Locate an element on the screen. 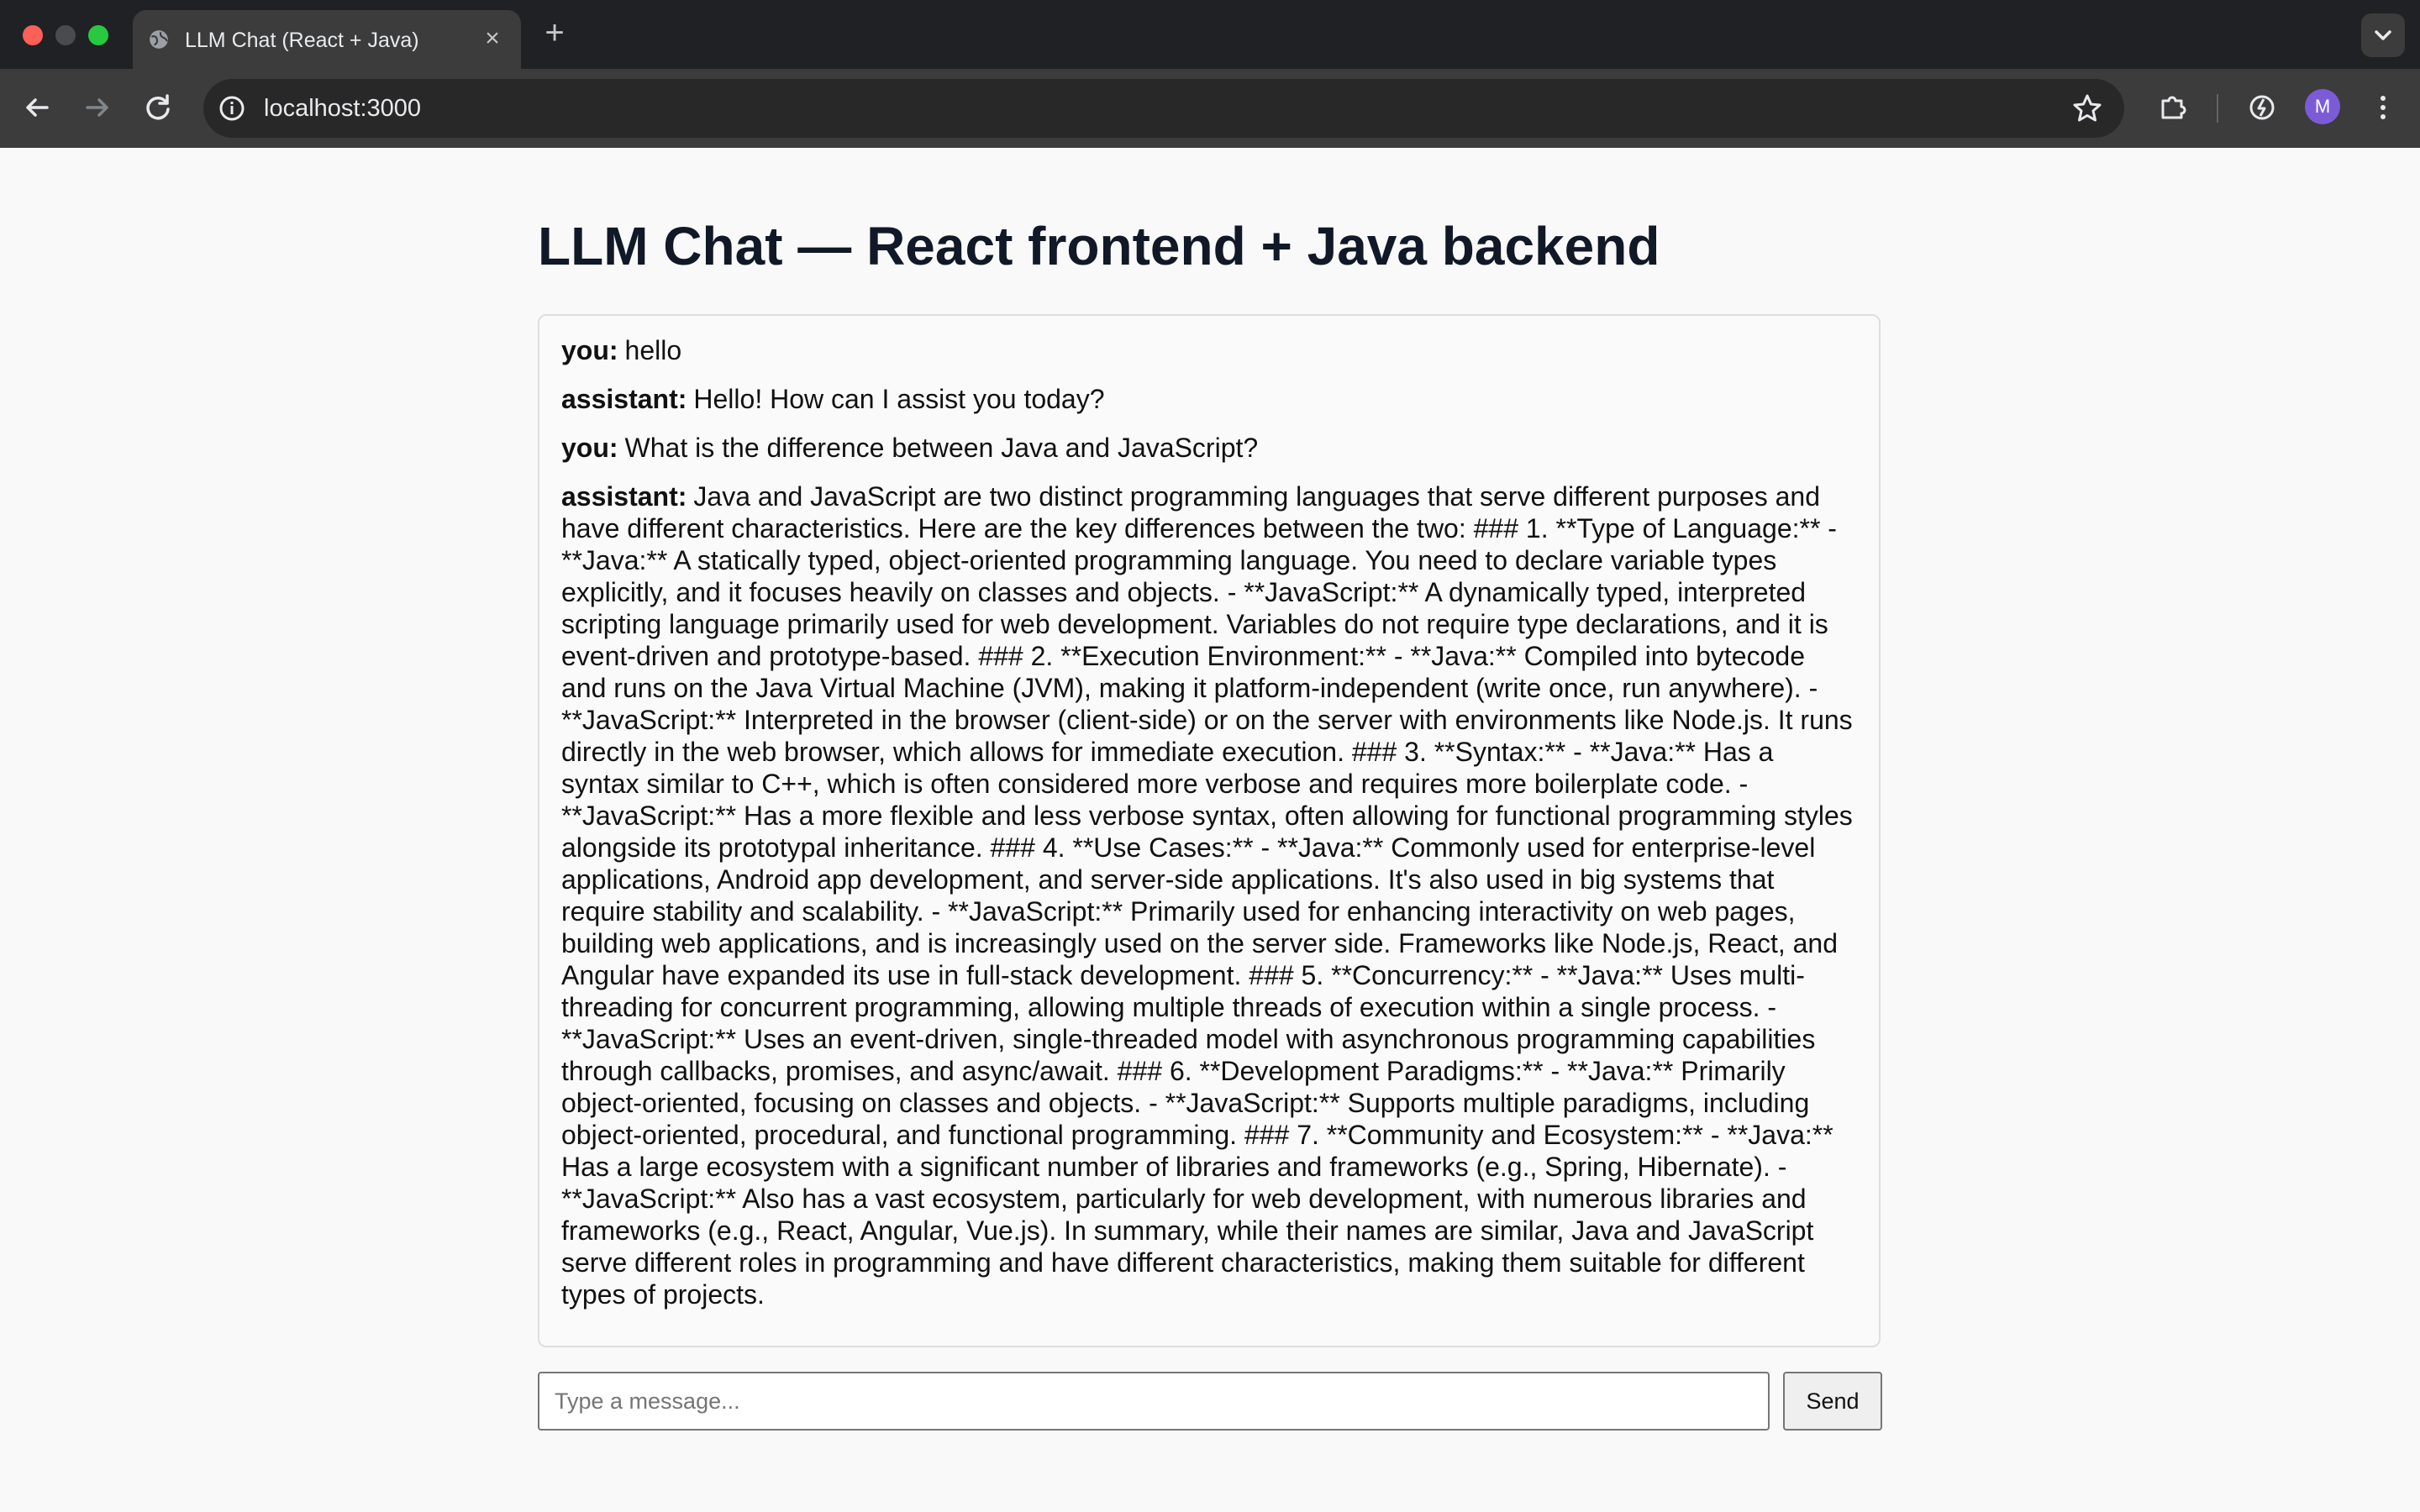  chevron-down-icon is located at coordinates (2383, 35).